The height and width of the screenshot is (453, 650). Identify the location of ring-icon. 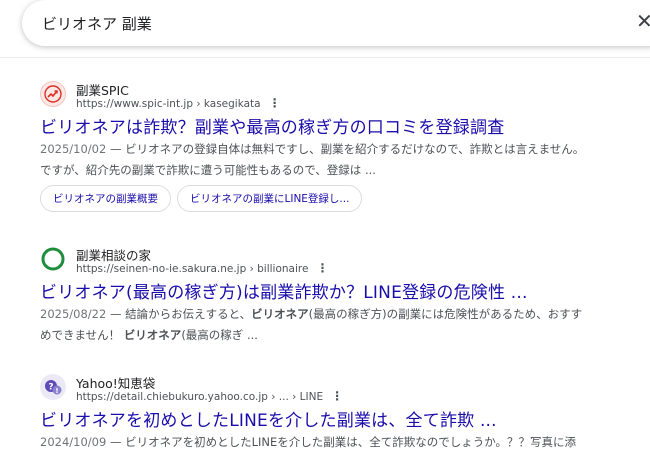
(53, 259).